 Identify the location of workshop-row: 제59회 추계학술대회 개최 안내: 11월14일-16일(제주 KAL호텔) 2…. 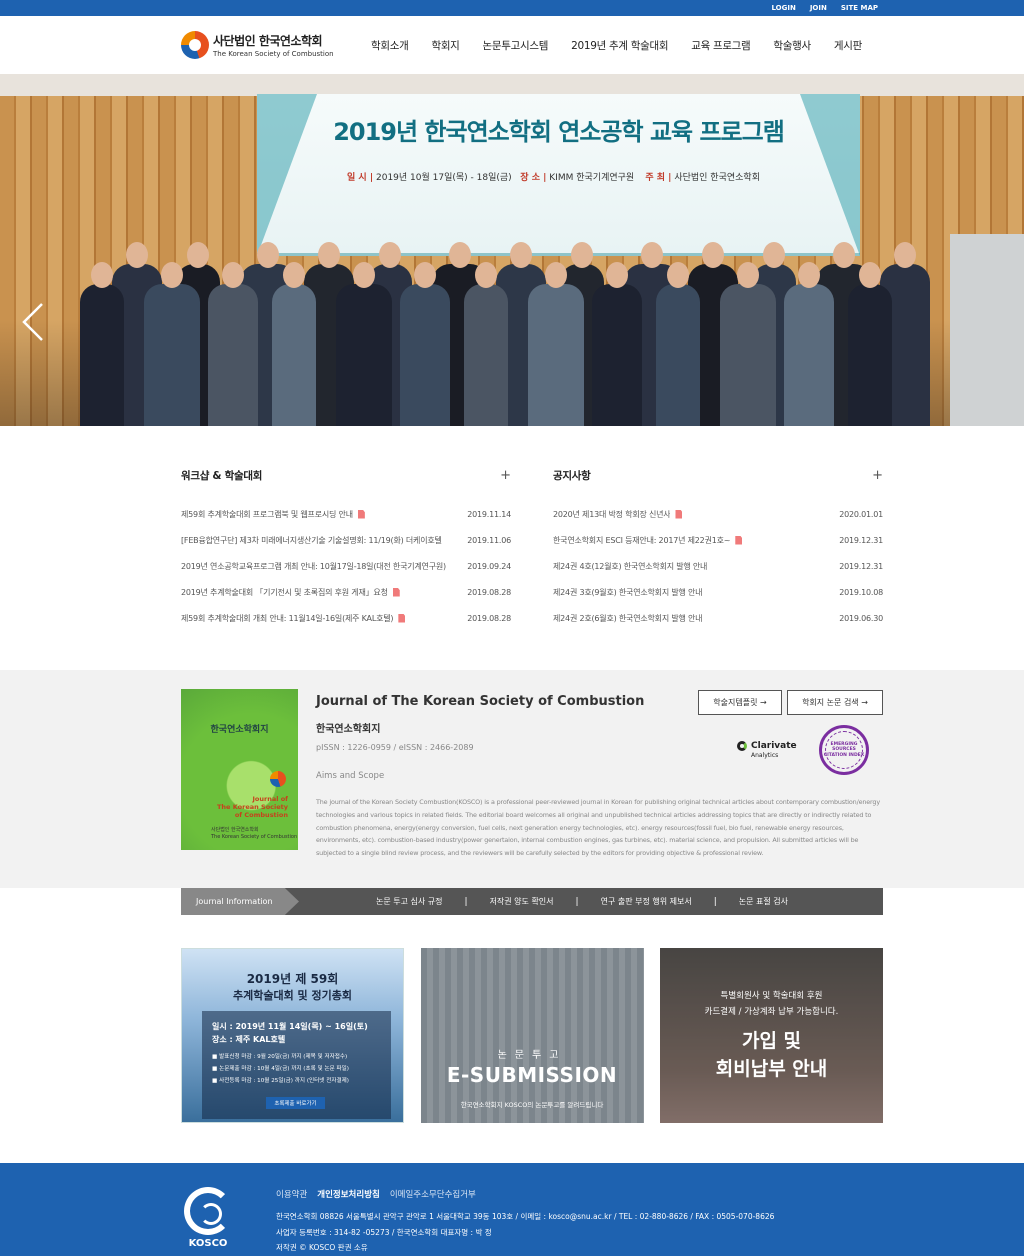
(346, 618).